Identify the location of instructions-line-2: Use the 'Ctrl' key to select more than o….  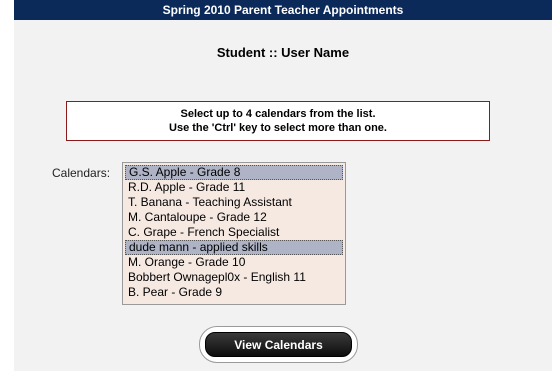
(278, 128).